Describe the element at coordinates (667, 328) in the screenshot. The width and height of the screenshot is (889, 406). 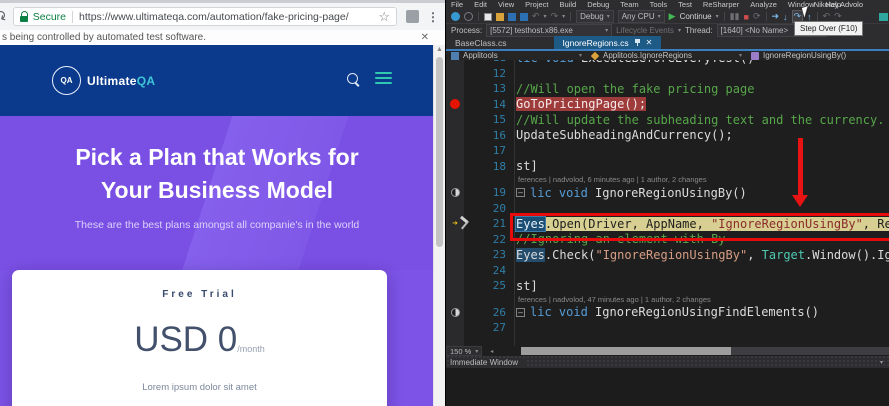
I see `code-line-27: 27` at that location.